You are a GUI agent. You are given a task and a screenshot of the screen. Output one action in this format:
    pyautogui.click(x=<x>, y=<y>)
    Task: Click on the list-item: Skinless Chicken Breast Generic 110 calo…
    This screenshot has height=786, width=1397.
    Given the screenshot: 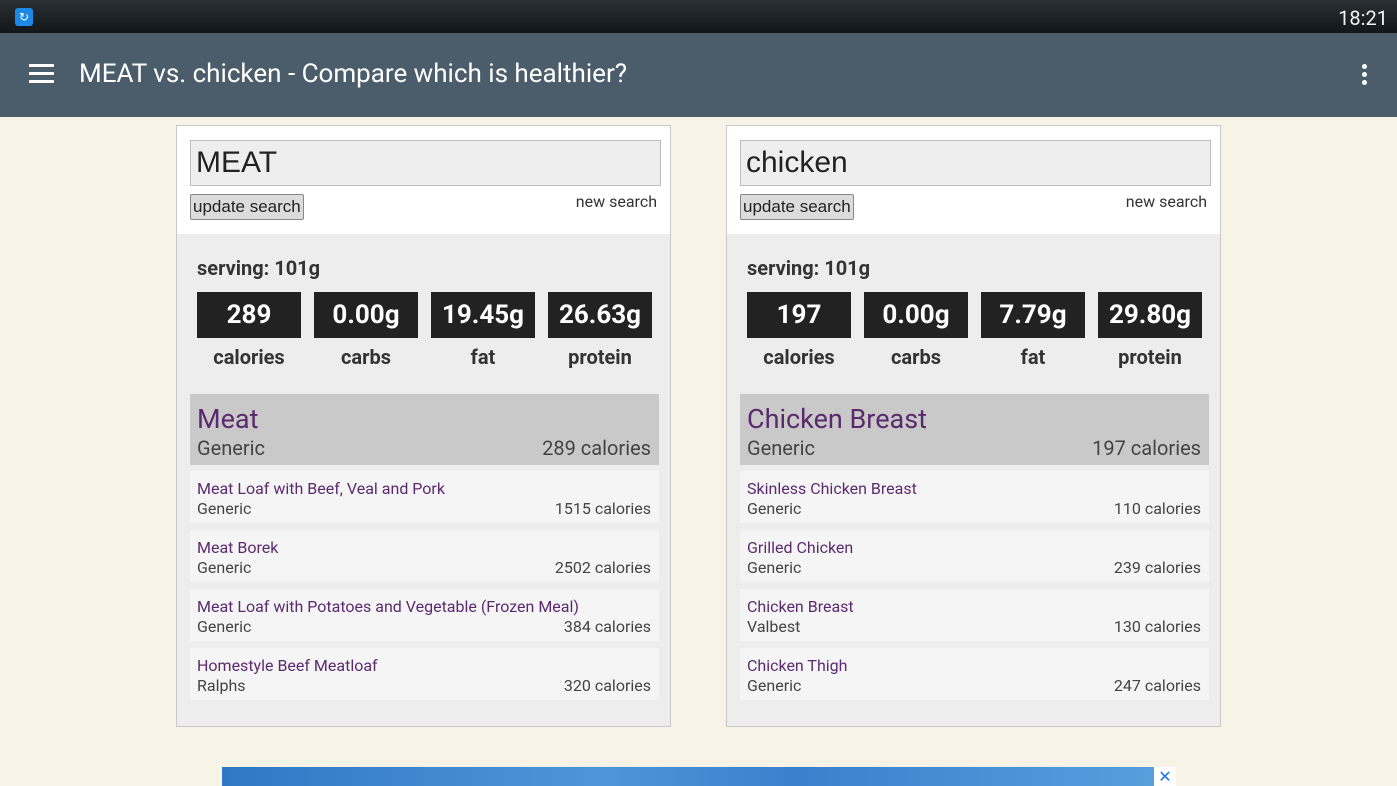 What is the action you would take?
    pyautogui.click(x=974, y=497)
    